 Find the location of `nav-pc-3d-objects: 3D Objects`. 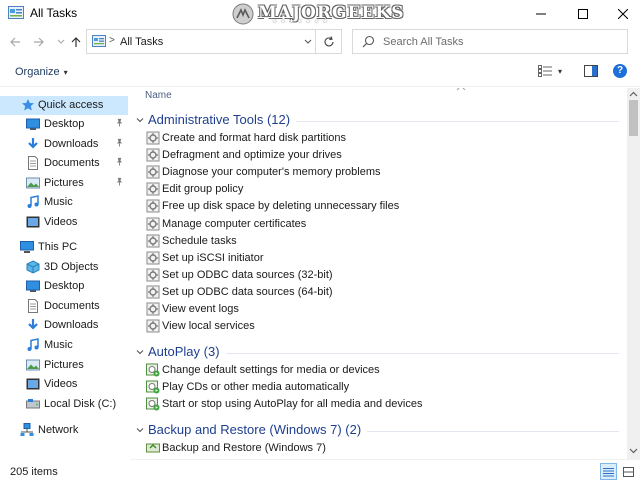

nav-pc-3d-objects: 3D Objects is located at coordinates (64, 267).